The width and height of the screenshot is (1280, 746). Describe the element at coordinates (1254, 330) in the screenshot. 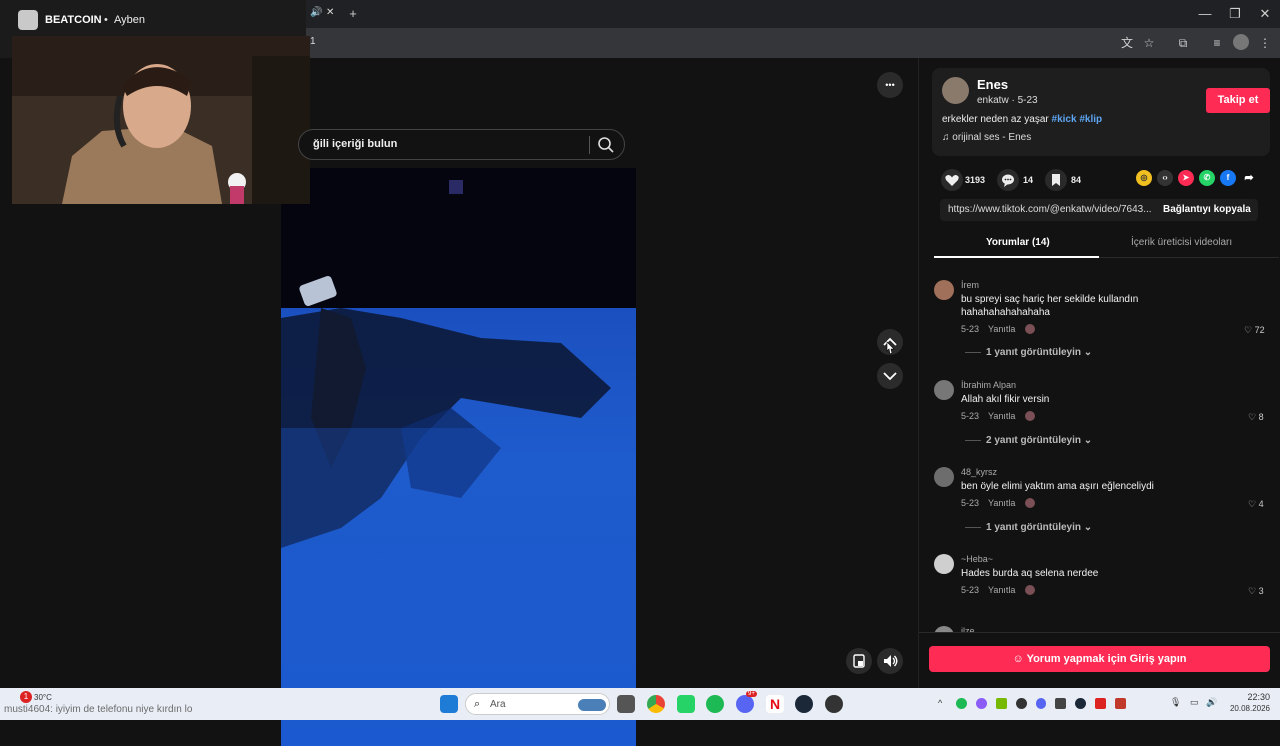

I see `comment-like: ♡ 72` at that location.